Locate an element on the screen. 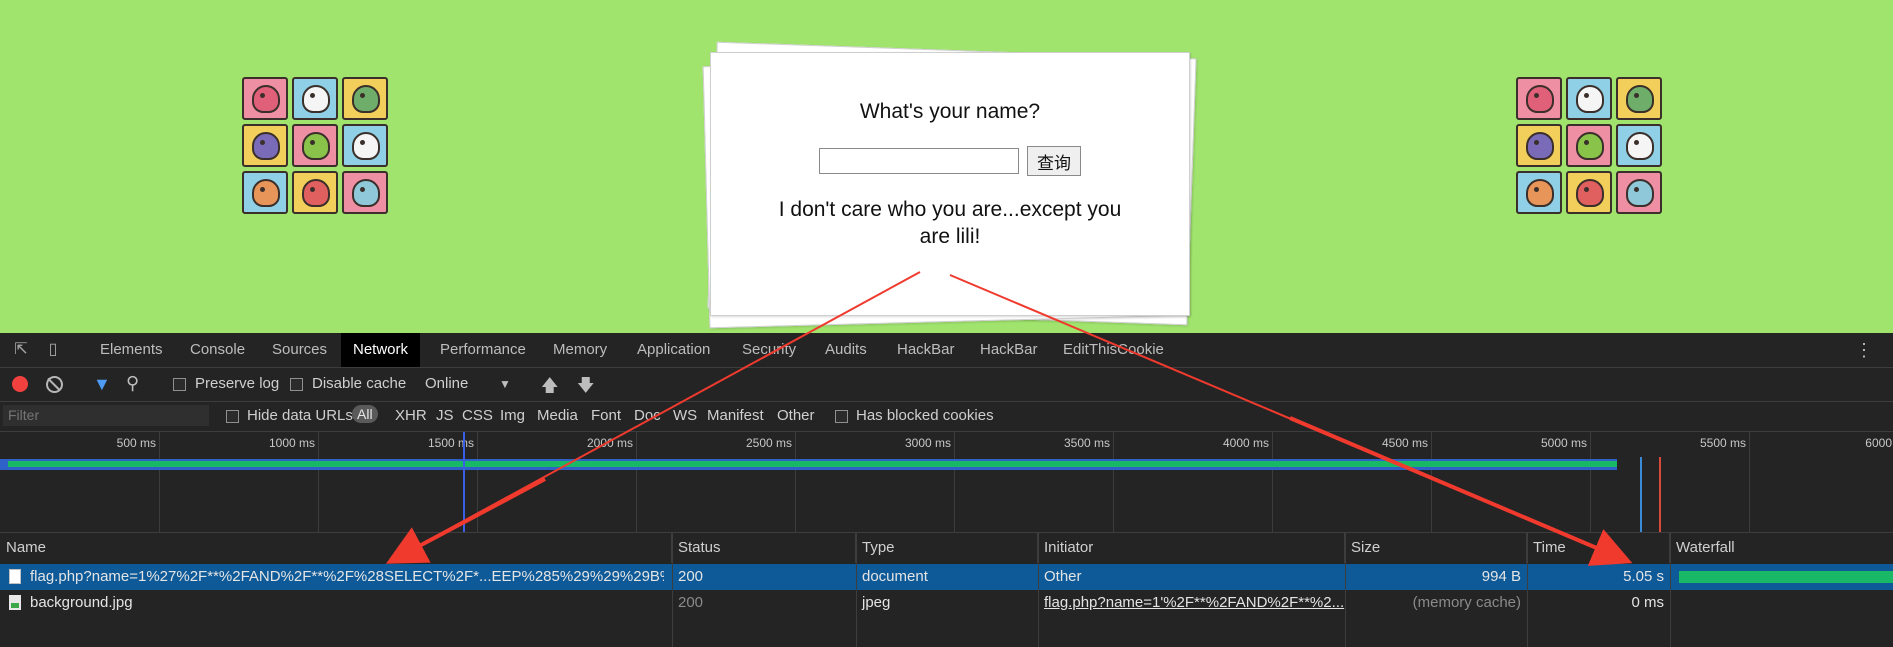  filter-type-xhr: XHR is located at coordinates (411, 415).